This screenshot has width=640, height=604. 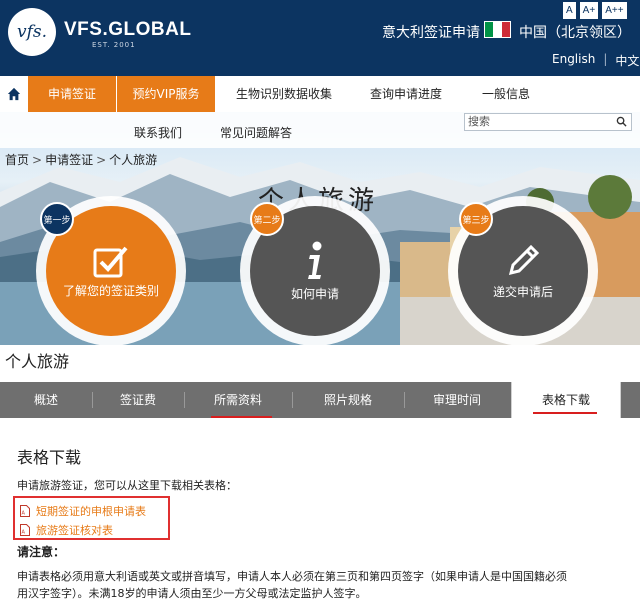 What do you see at coordinates (573, 60) in the screenshot?
I see `lang-english-link: English` at bounding box center [573, 60].